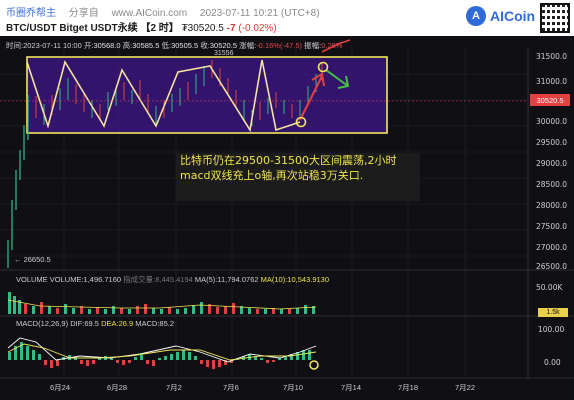 The height and width of the screenshot is (400, 574). Describe the element at coordinates (552, 247) in the screenshot. I see `price-axis-label: 27000.0` at that location.